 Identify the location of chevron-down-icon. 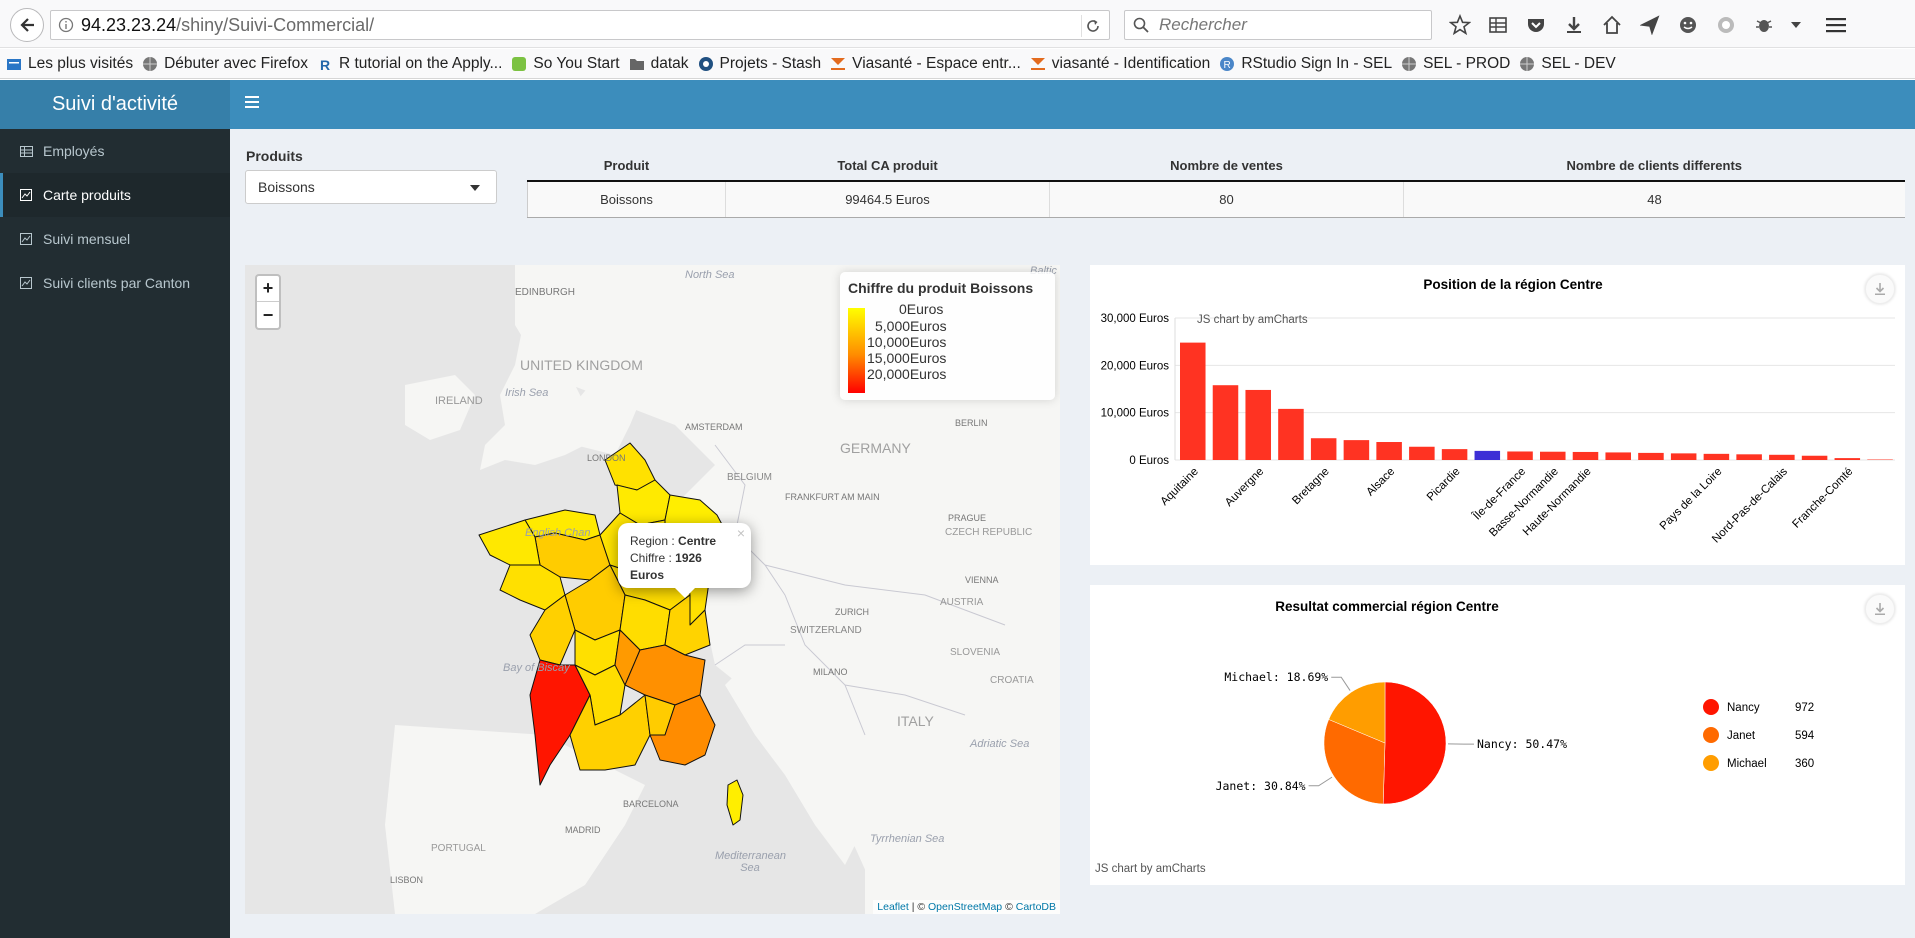
(1796, 25).